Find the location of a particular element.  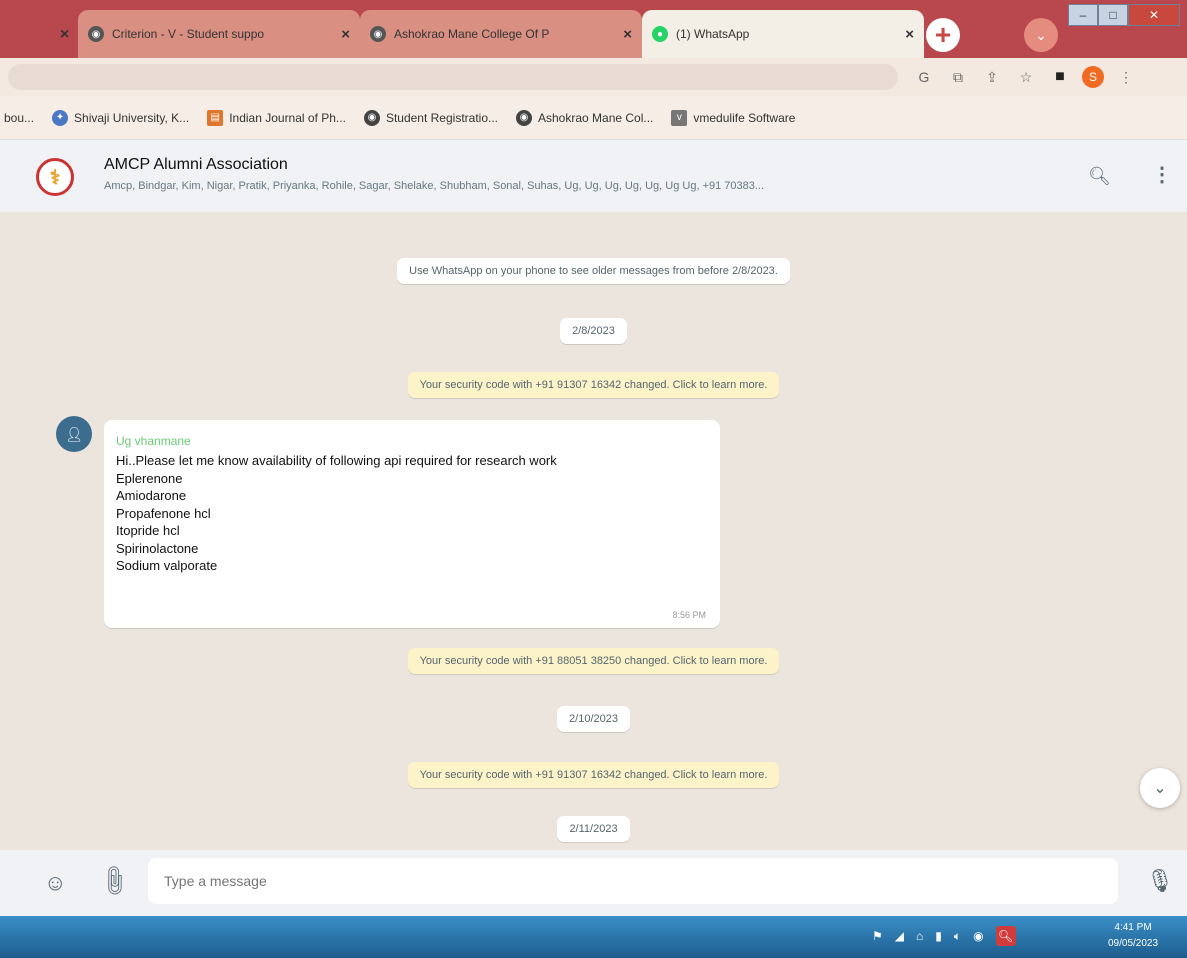

date-text: 2/11/2023 is located at coordinates (593, 829).